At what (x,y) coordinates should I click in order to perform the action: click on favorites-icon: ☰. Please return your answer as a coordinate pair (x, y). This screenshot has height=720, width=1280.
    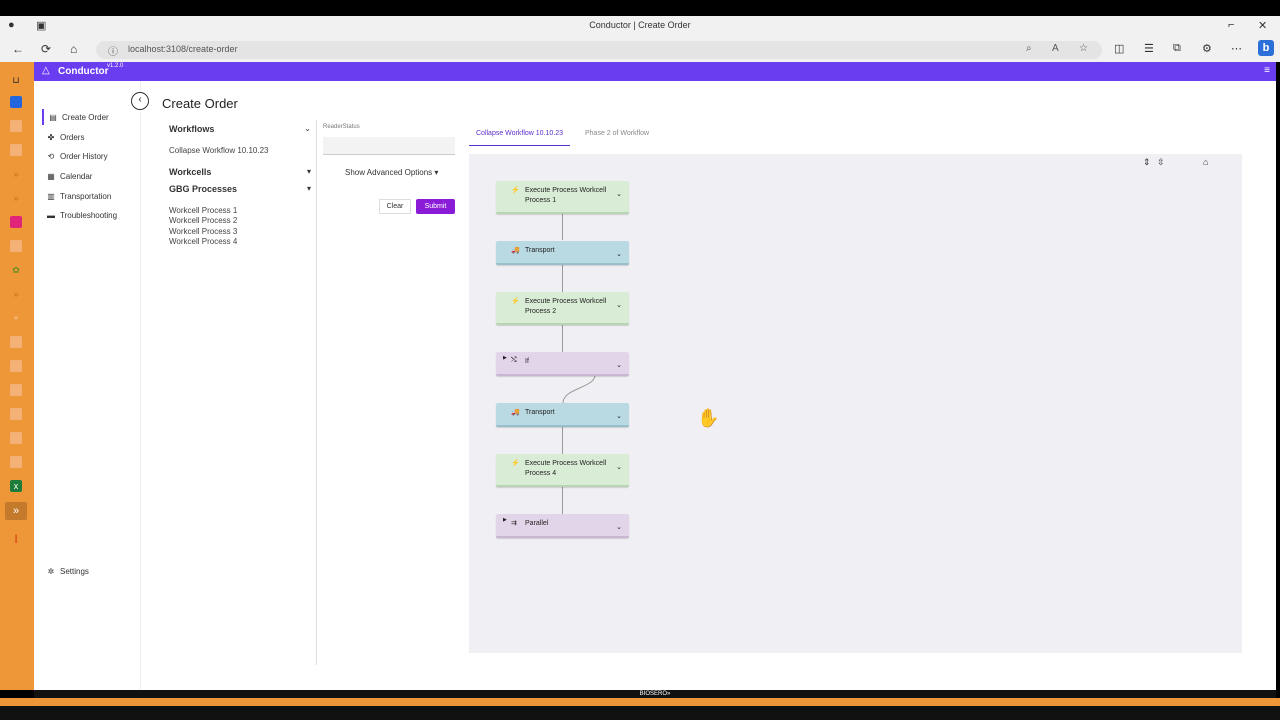
    Looking at the image, I should click on (1149, 48).